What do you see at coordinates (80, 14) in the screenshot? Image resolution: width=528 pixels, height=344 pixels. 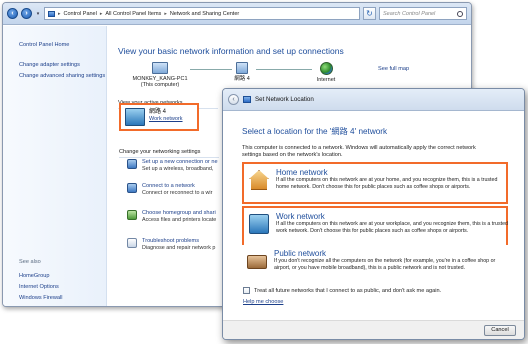 I see `breadcrumb-control-panel: Control Panel` at bounding box center [80, 14].